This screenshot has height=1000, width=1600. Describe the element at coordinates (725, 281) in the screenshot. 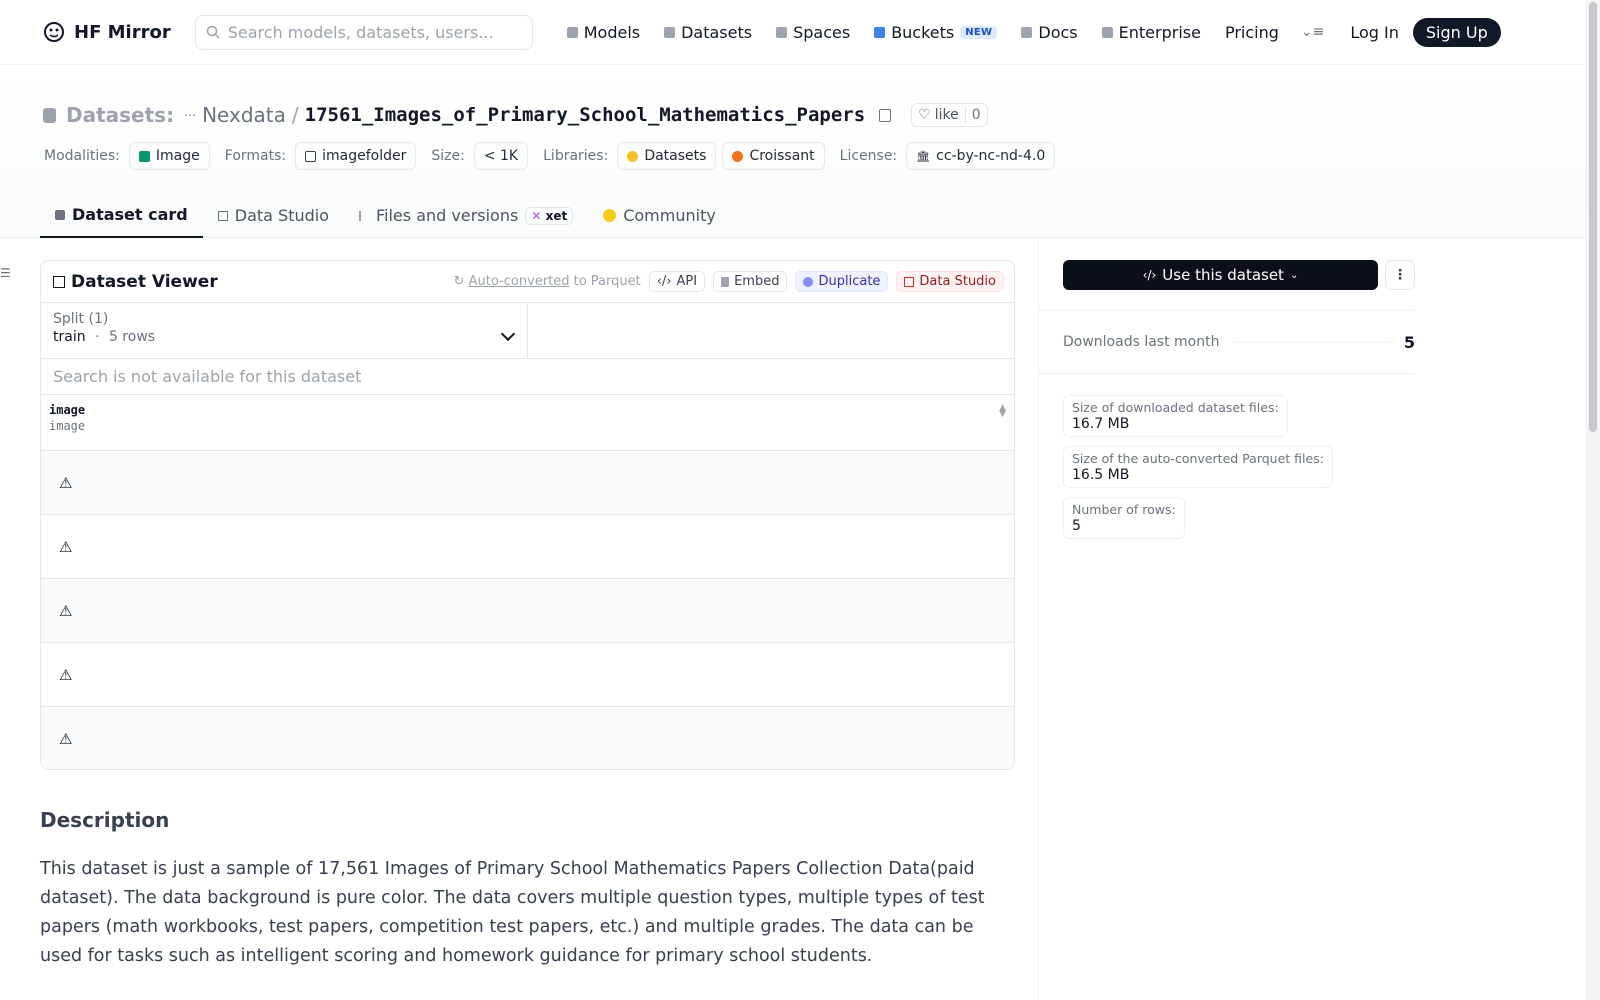

I see `embed-icon` at that location.